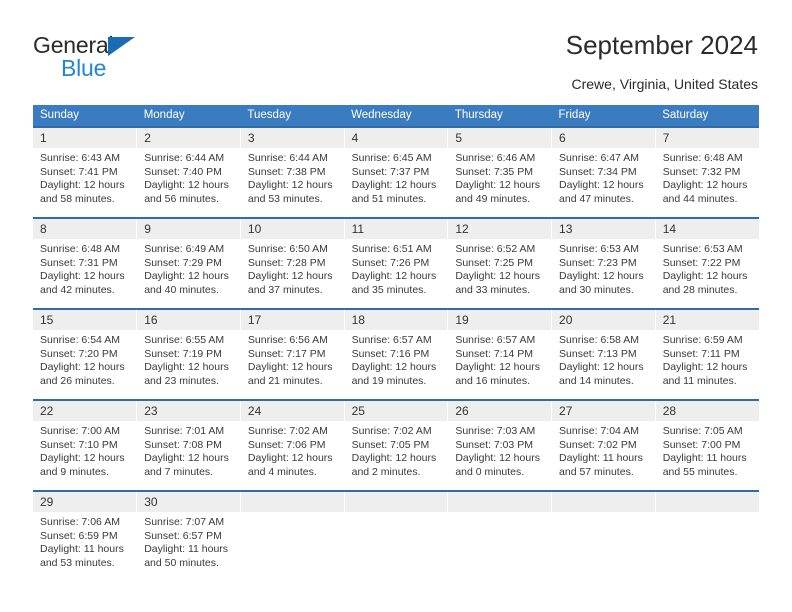 This screenshot has height=612, width=792. I want to click on daylight-text-line2: and 47 minutes., so click(596, 198).